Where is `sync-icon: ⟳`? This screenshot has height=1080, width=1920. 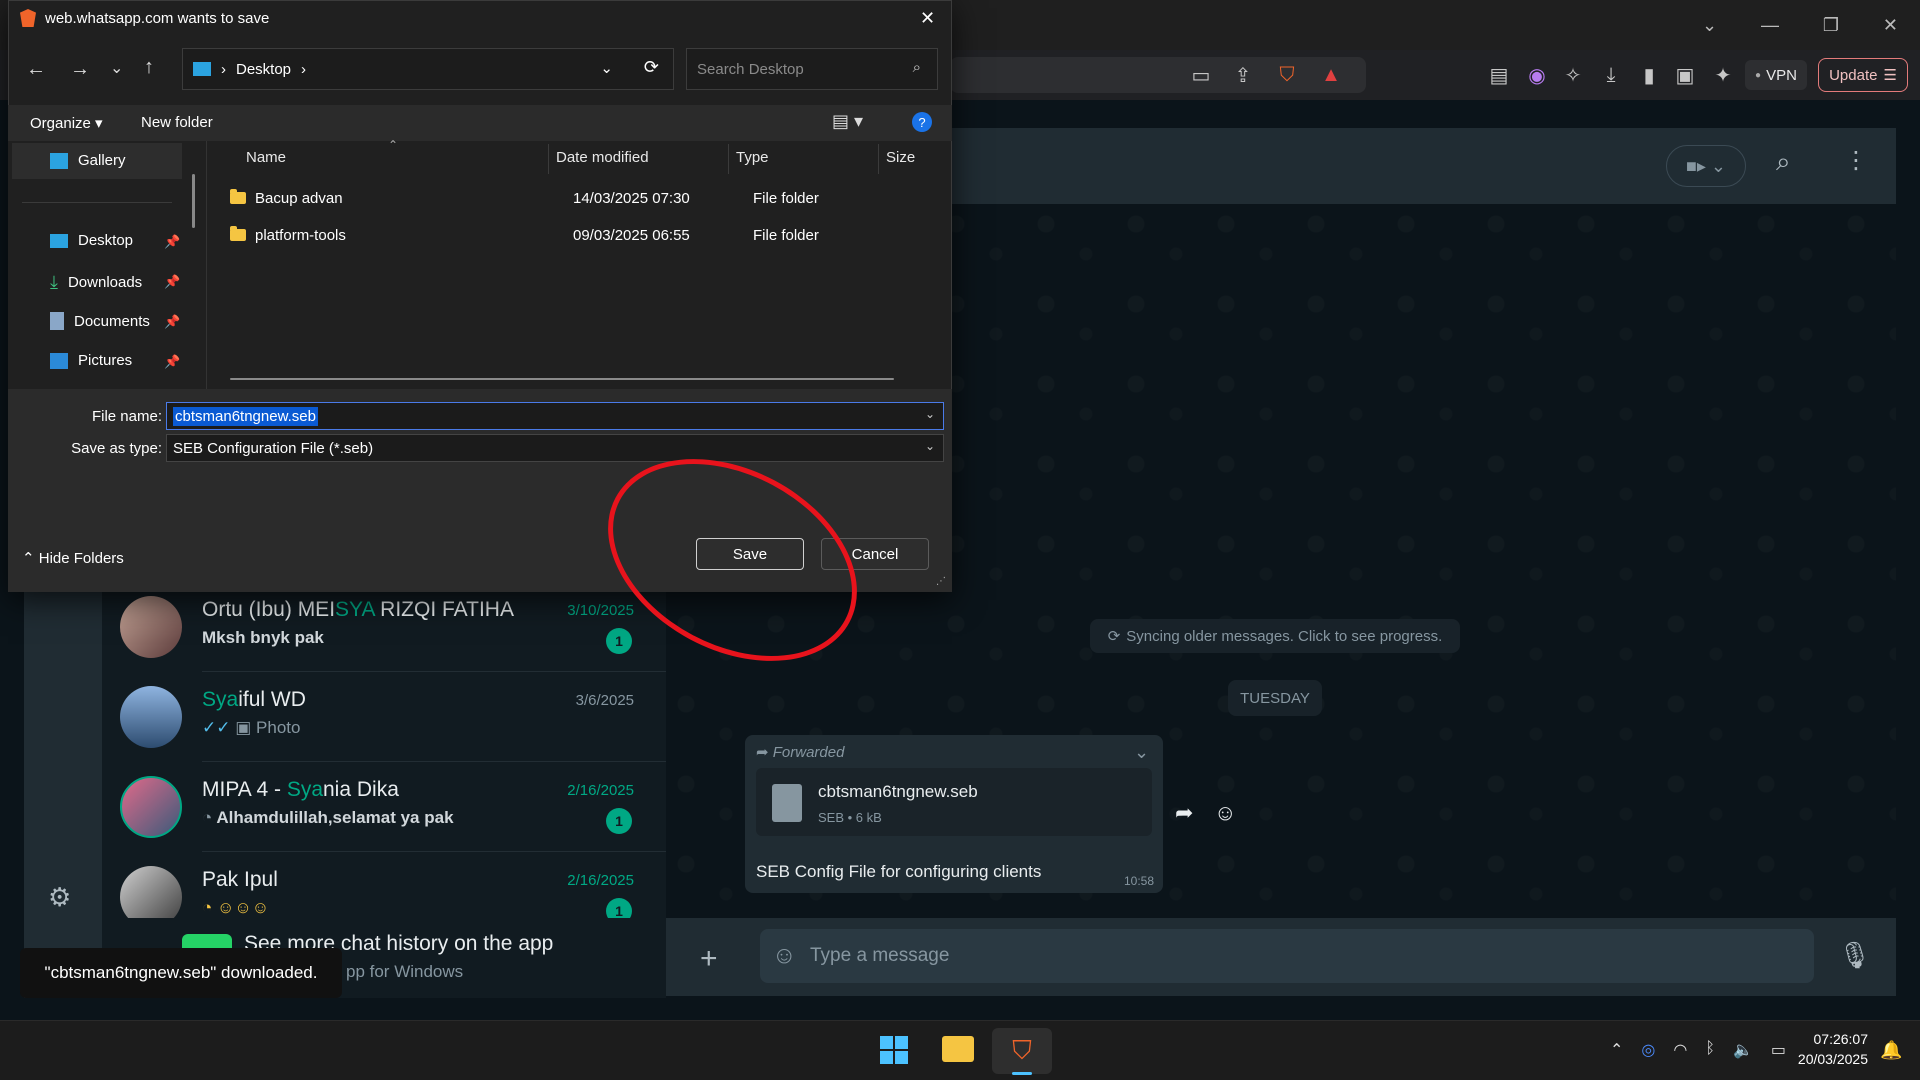
sync-icon: ⟳ is located at coordinates (1114, 636).